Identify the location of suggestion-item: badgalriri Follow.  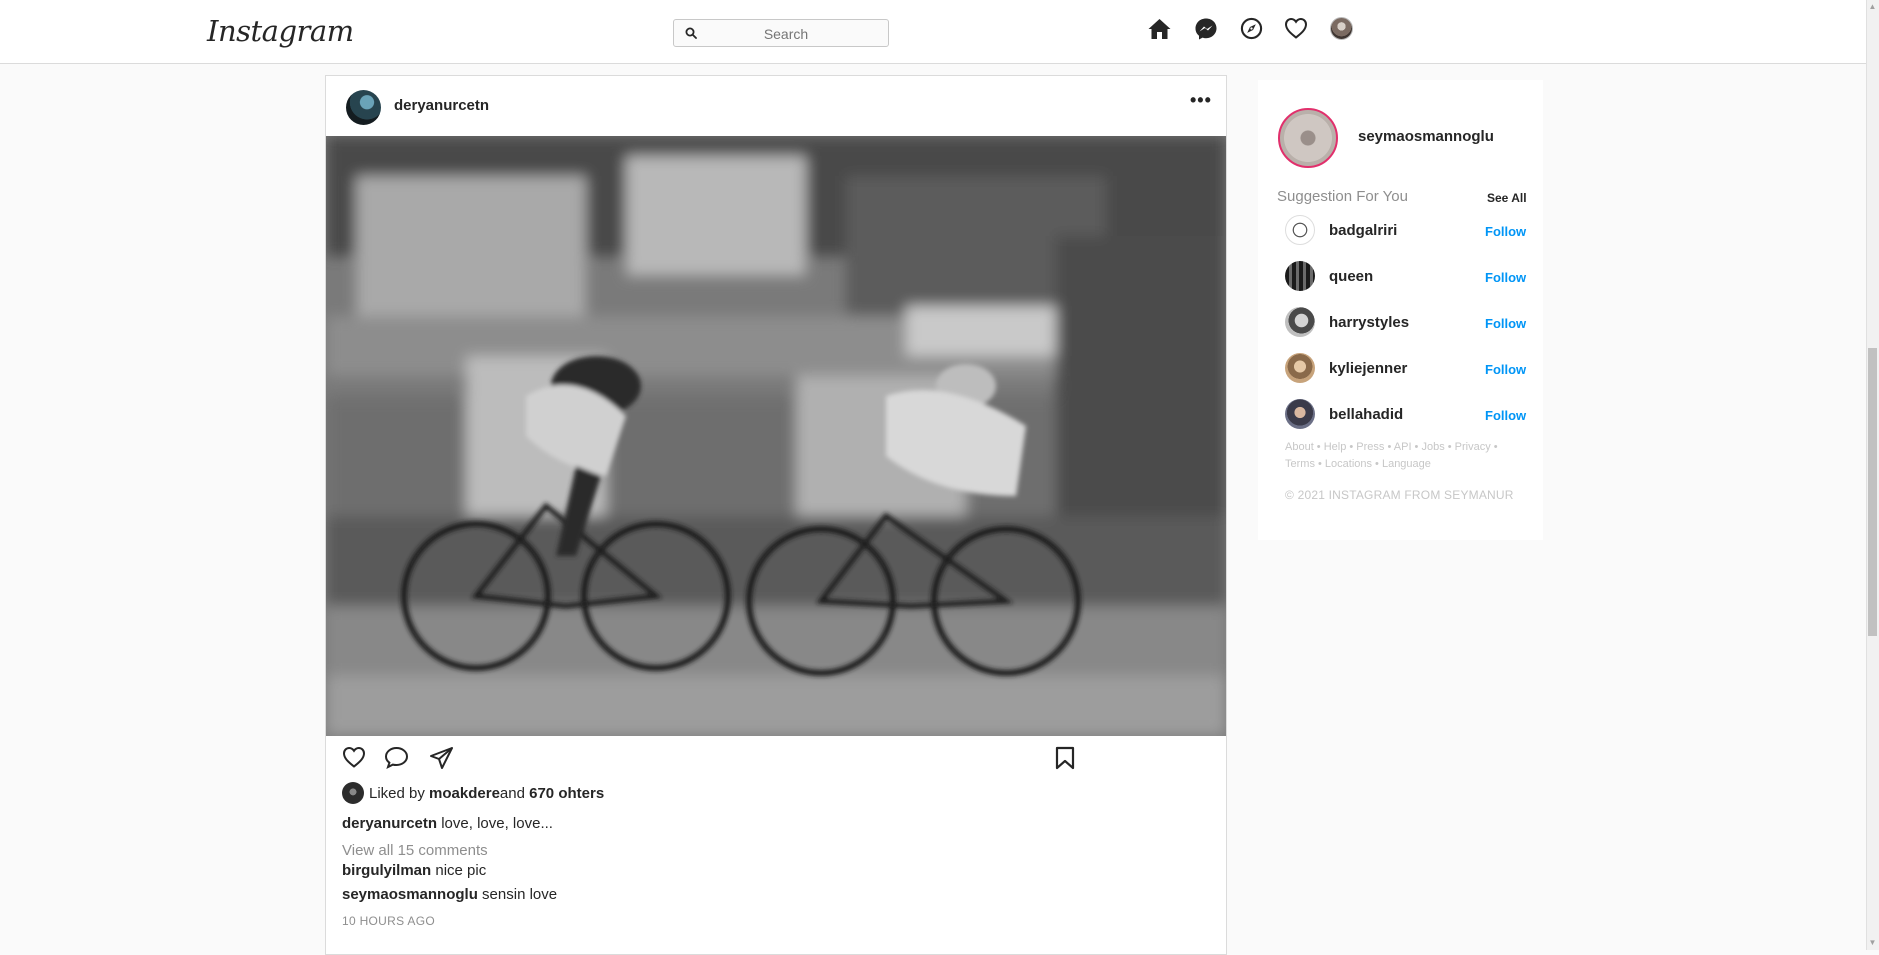
(1410, 231).